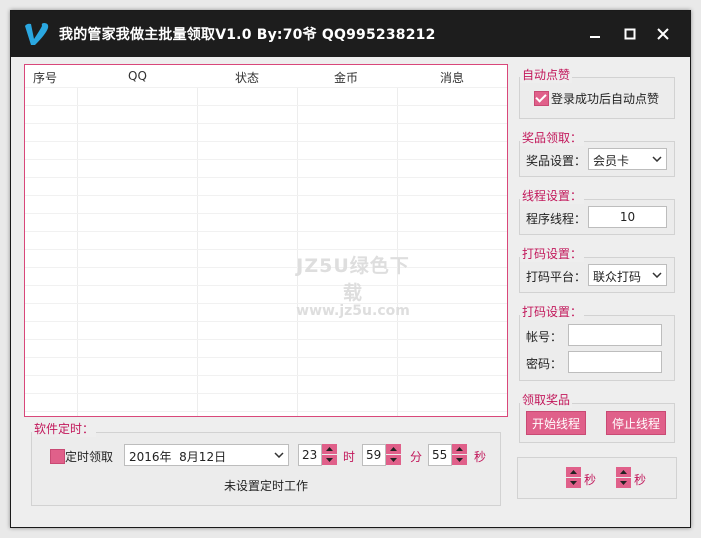 This screenshot has width=701, height=538. I want to click on delay-unit-2: 秒, so click(640, 480).